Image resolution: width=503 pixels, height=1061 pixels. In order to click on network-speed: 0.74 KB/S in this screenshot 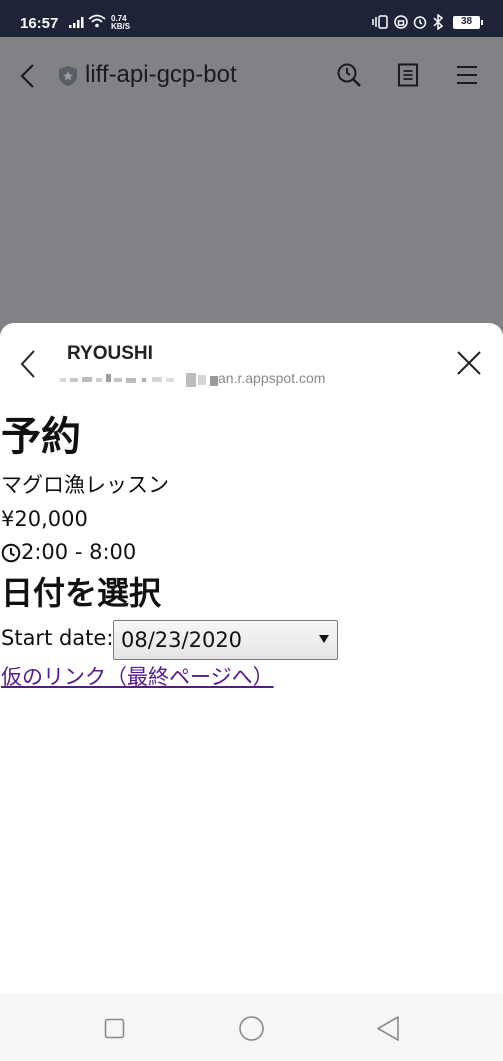, I will do `click(120, 23)`.